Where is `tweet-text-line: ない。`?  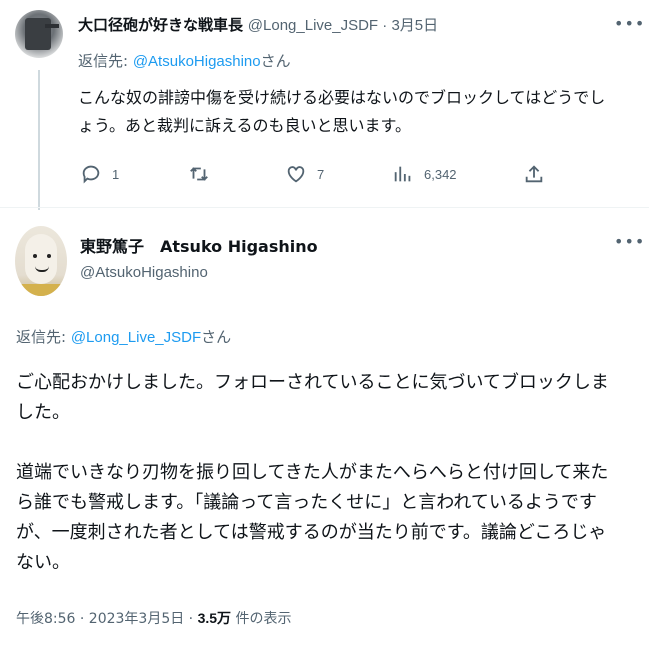
tweet-text-line: ない。 is located at coordinates (43, 562).